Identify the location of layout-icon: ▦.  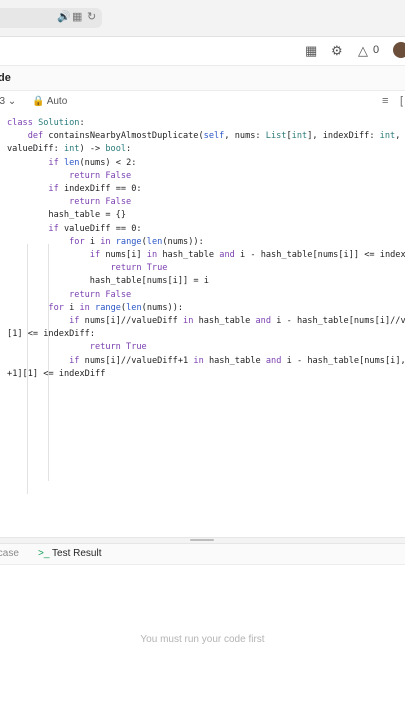
(311, 51).